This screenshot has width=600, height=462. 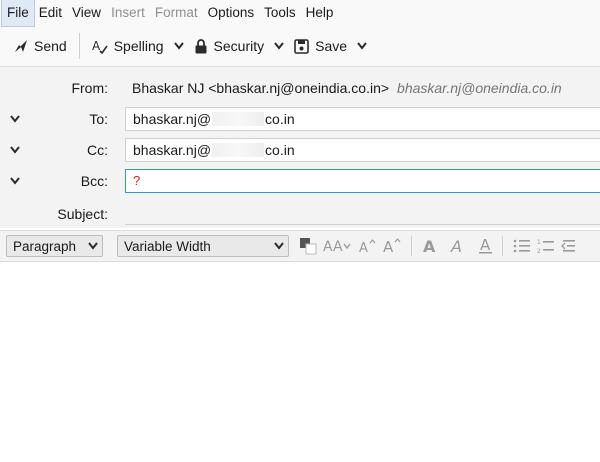 I want to click on cc-row: Cc: bhaskar.nj@ co.in, so click(x=300, y=149).